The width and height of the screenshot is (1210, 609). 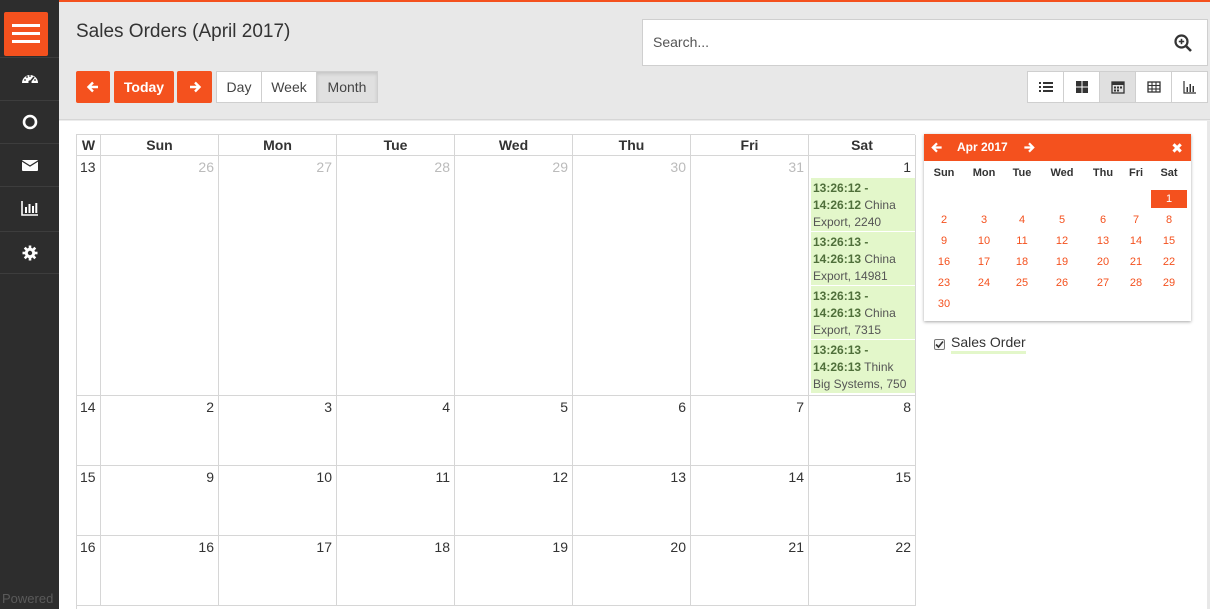 What do you see at coordinates (1136, 283) in the screenshot?
I see `mini-day: 28` at bounding box center [1136, 283].